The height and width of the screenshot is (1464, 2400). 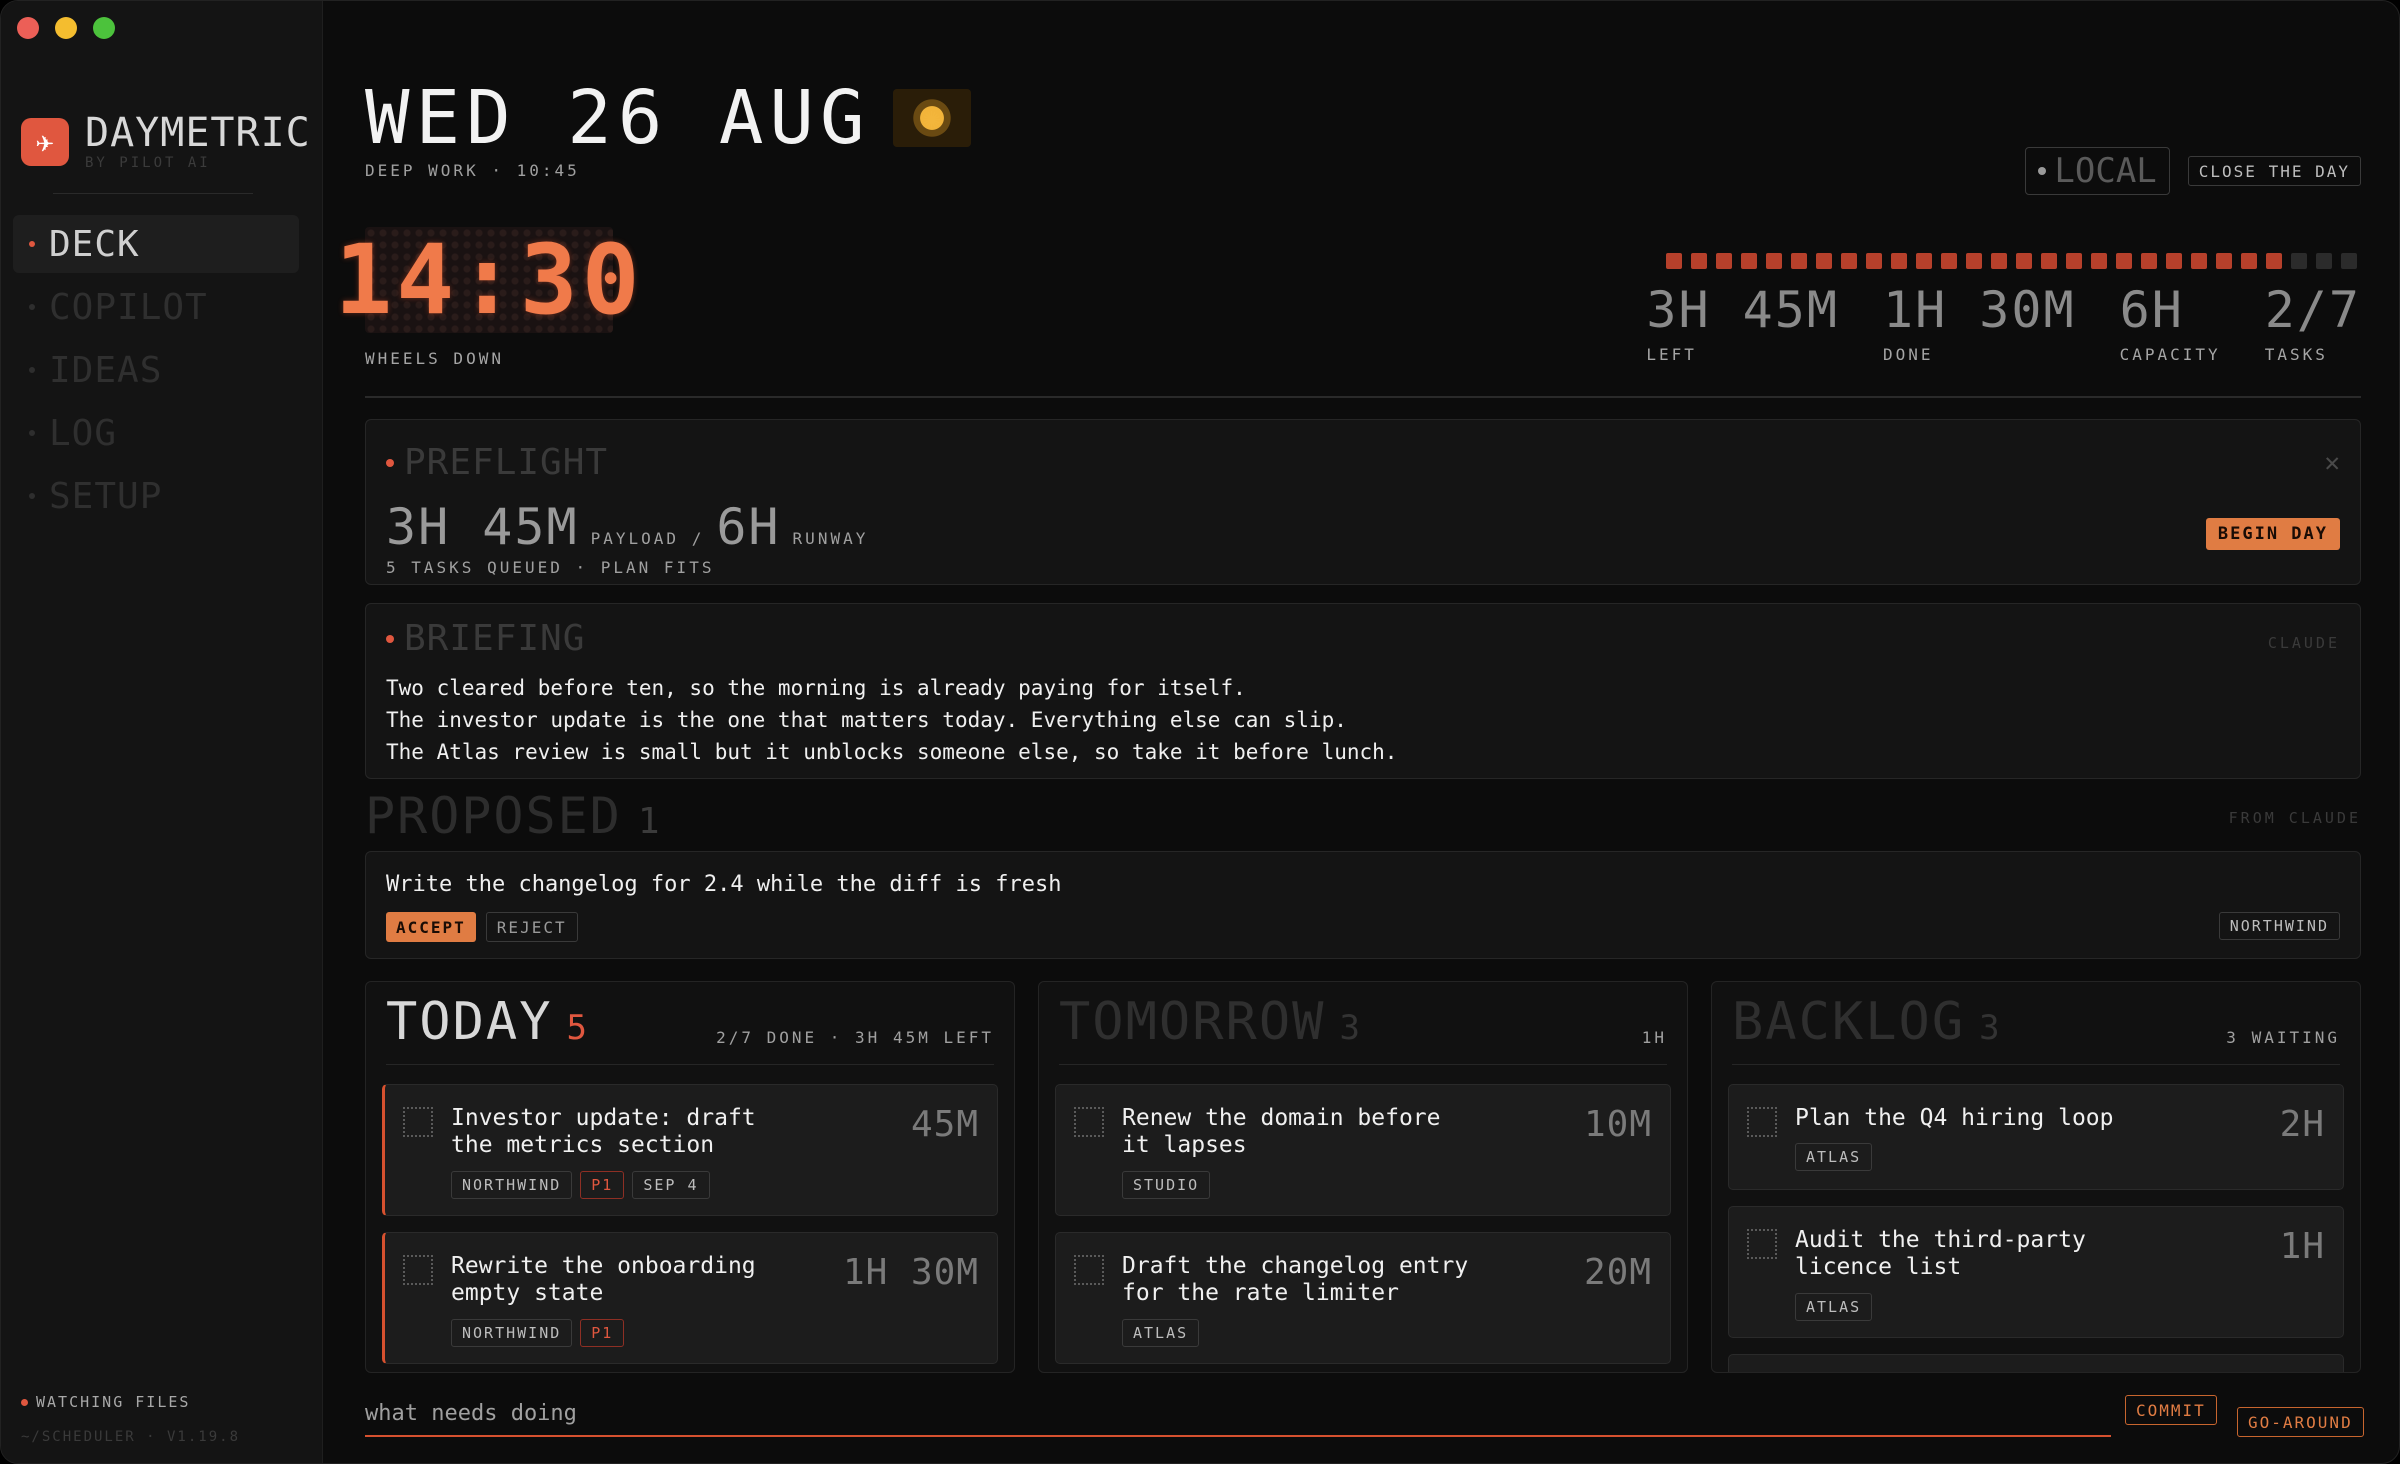 I want to click on sidebar-nav: DECK COPILOT IDEAS LOG SETUP, so click(x=156, y=372).